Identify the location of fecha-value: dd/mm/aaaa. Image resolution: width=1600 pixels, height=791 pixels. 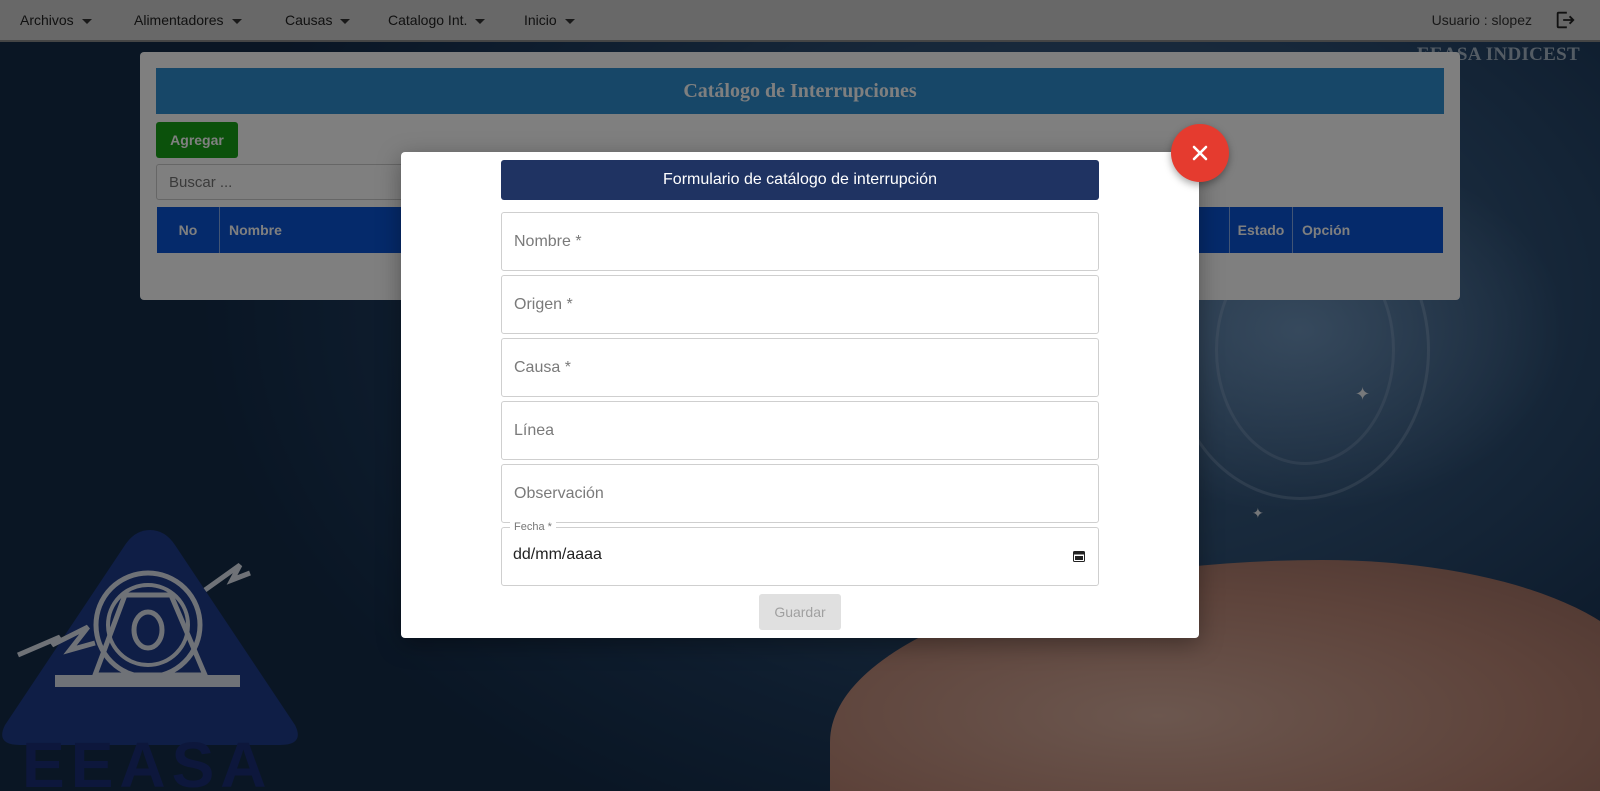
(557, 554).